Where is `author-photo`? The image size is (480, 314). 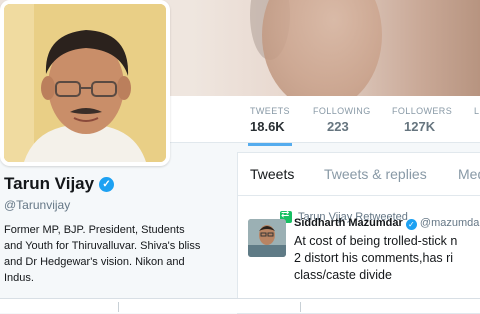 author-photo is located at coordinates (267, 238).